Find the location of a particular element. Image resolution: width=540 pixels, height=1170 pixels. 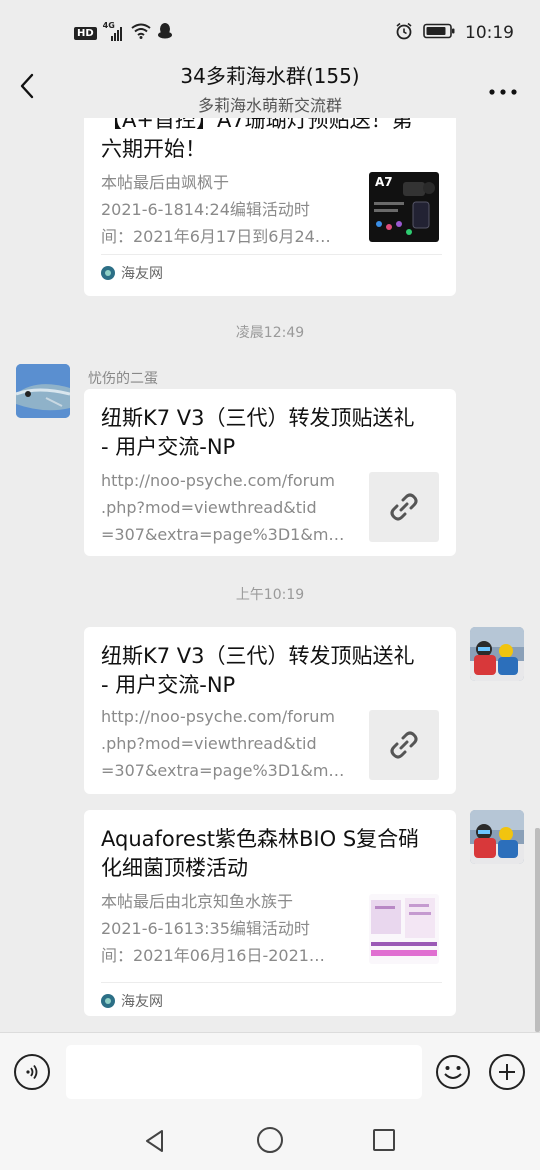

card-desc-line: 2021-6-1814:24编辑活动时 is located at coordinates (205, 209).